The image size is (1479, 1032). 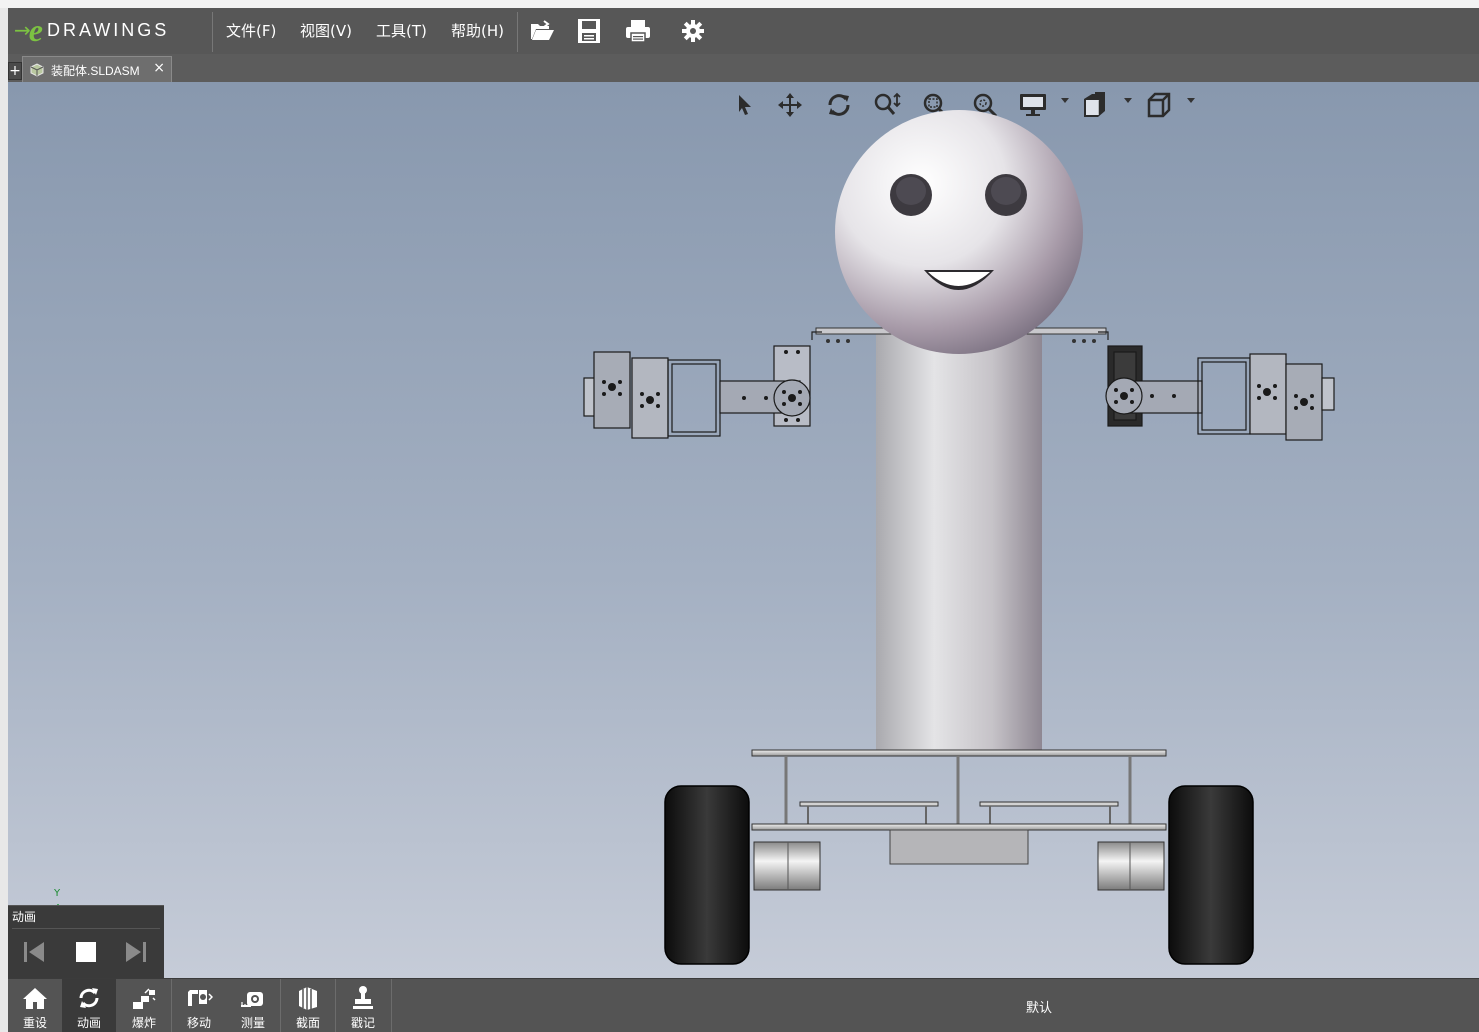 What do you see at coordinates (34, 1023) in the screenshot?
I see `reset-label: 重设` at bounding box center [34, 1023].